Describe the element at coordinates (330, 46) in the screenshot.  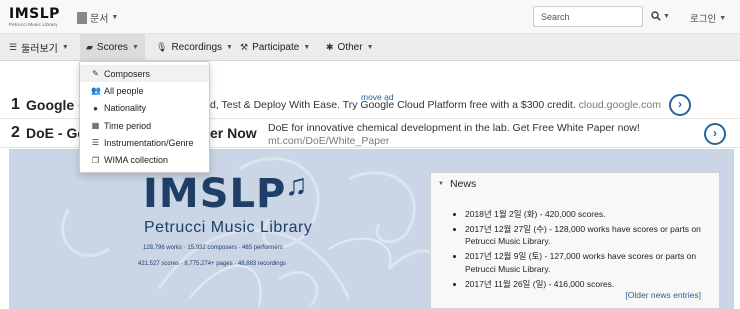
I see `asterisk-icon: ✱` at that location.